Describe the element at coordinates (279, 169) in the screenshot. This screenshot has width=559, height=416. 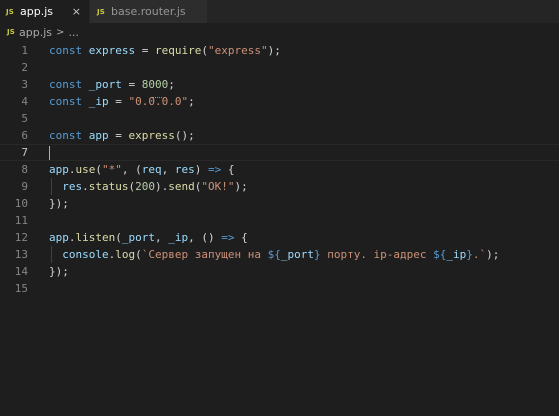
I see `code-line: 8 app.use("*", (req, res) => {` at that location.